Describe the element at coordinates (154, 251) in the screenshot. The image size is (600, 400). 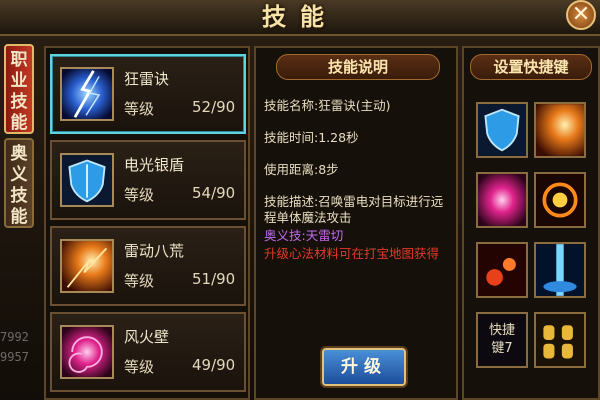
I see `skill-name: 雷动八荒` at that location.